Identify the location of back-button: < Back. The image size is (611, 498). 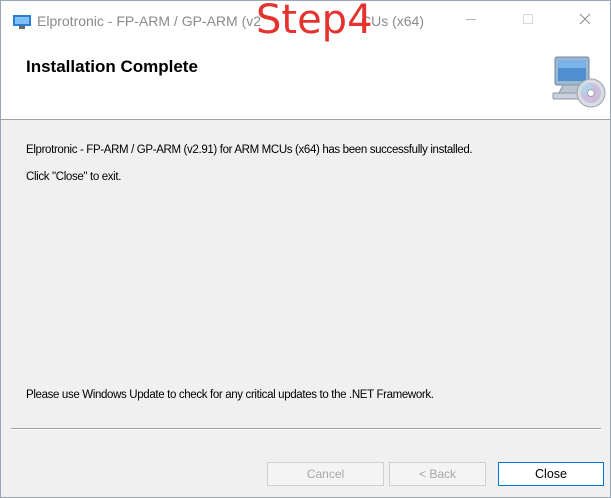
(437, 474).